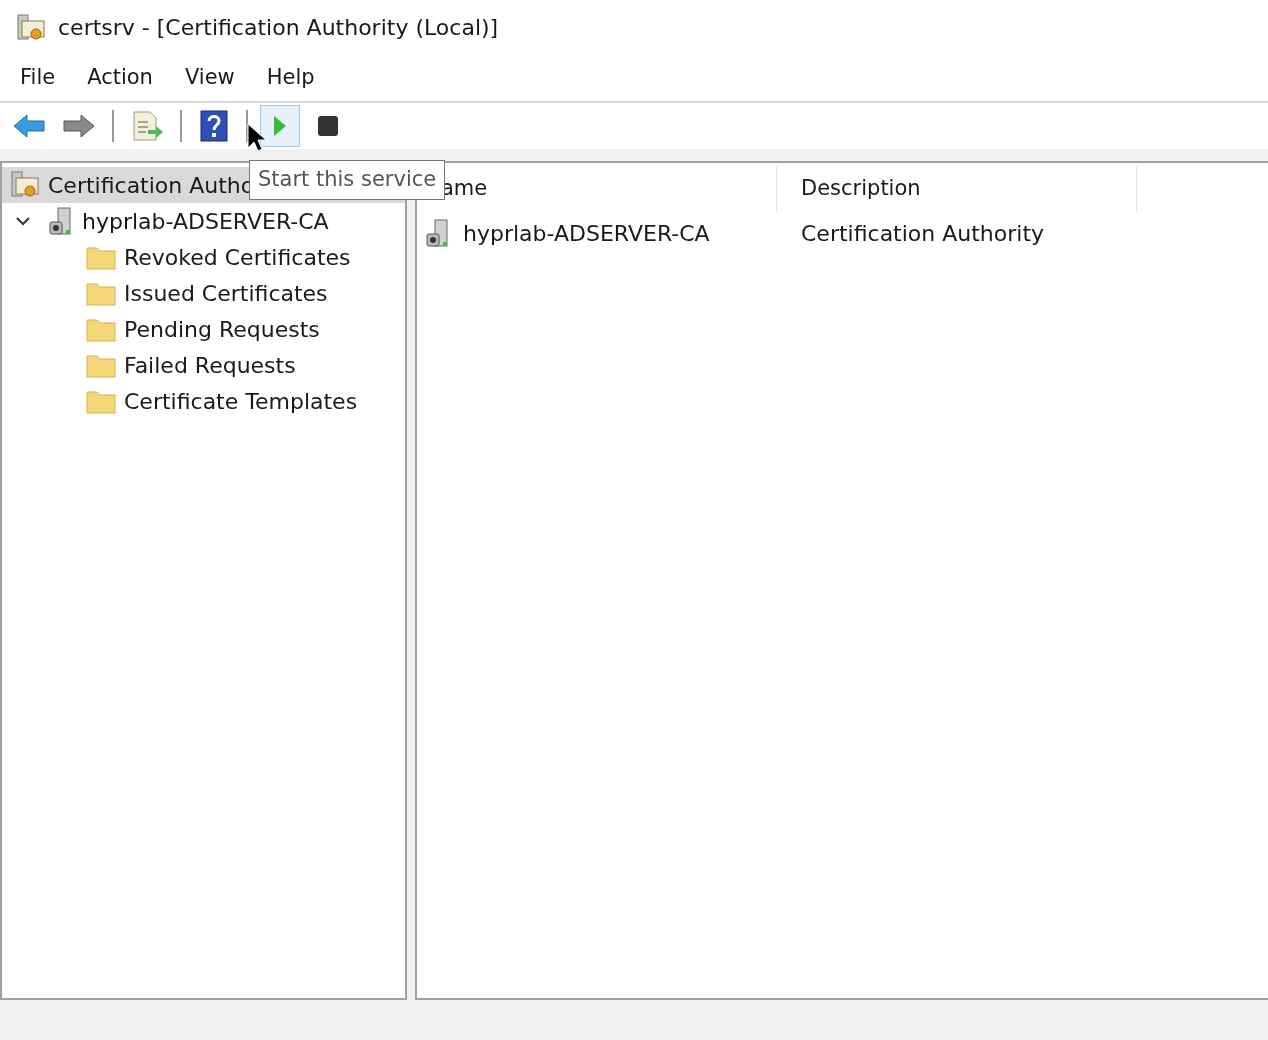 The height and width of the screenshot is (1040, 1268). I want to click on table-cell: hyprlab-ADSERVER-CA, so click(586, 233).